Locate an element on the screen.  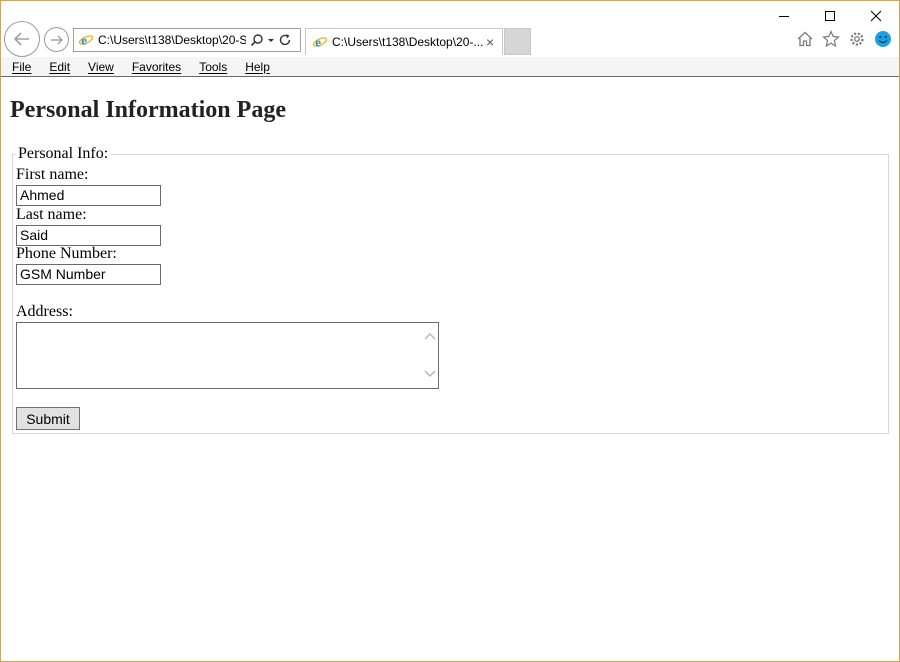
page-title: Personal Information Page is located at coordinates (148, 110).